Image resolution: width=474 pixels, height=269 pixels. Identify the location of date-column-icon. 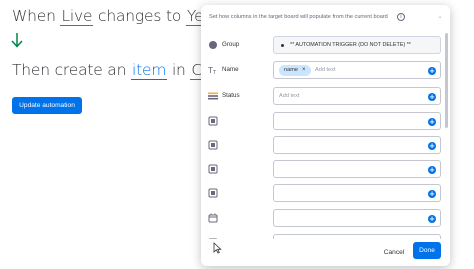
(213, 218).